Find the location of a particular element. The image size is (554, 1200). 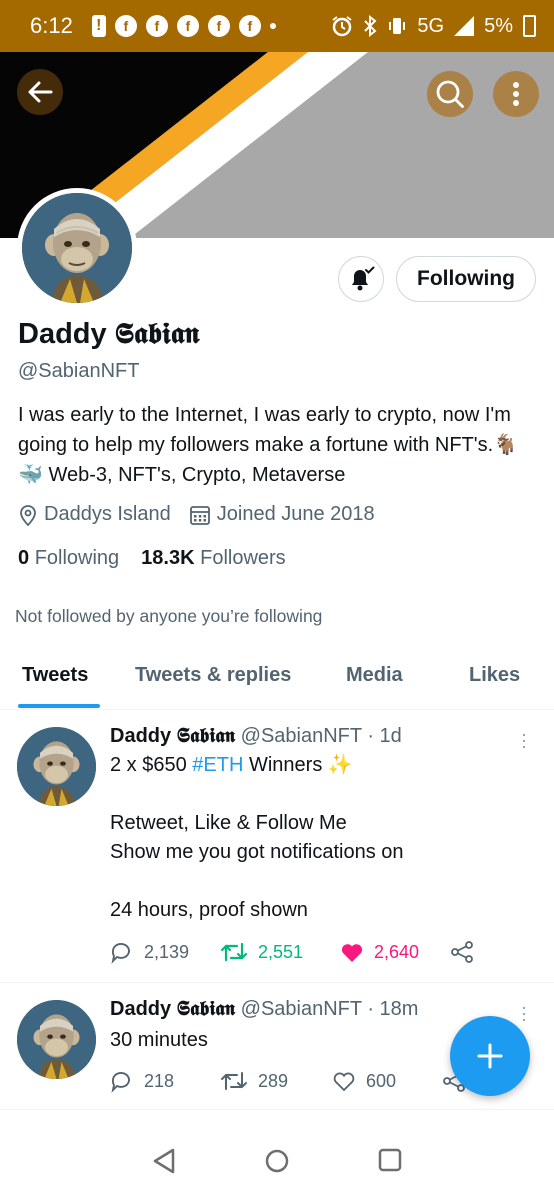

nav-recents-icon is located at coordinates (390, 1160).